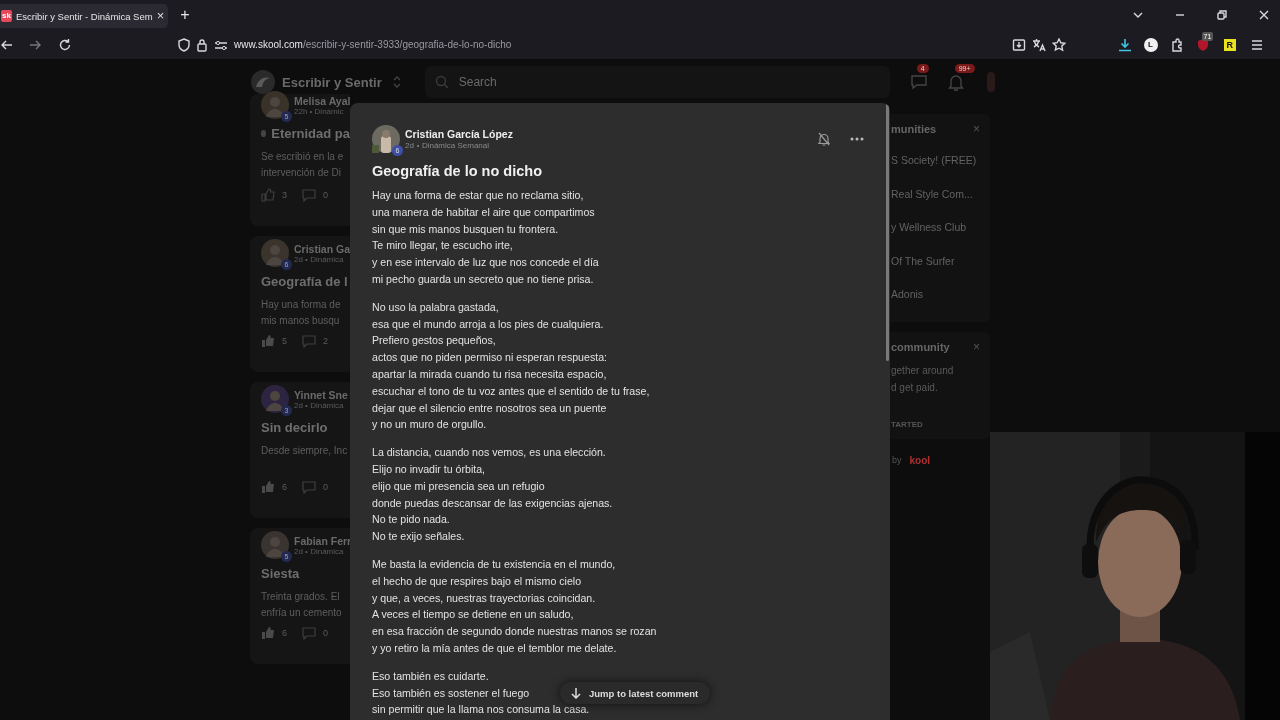 The height and width of the screenshot is (720, 1280). Describe the element at coordinates (1222, 15) in the screenshot. I see `restore-icon` at that location.